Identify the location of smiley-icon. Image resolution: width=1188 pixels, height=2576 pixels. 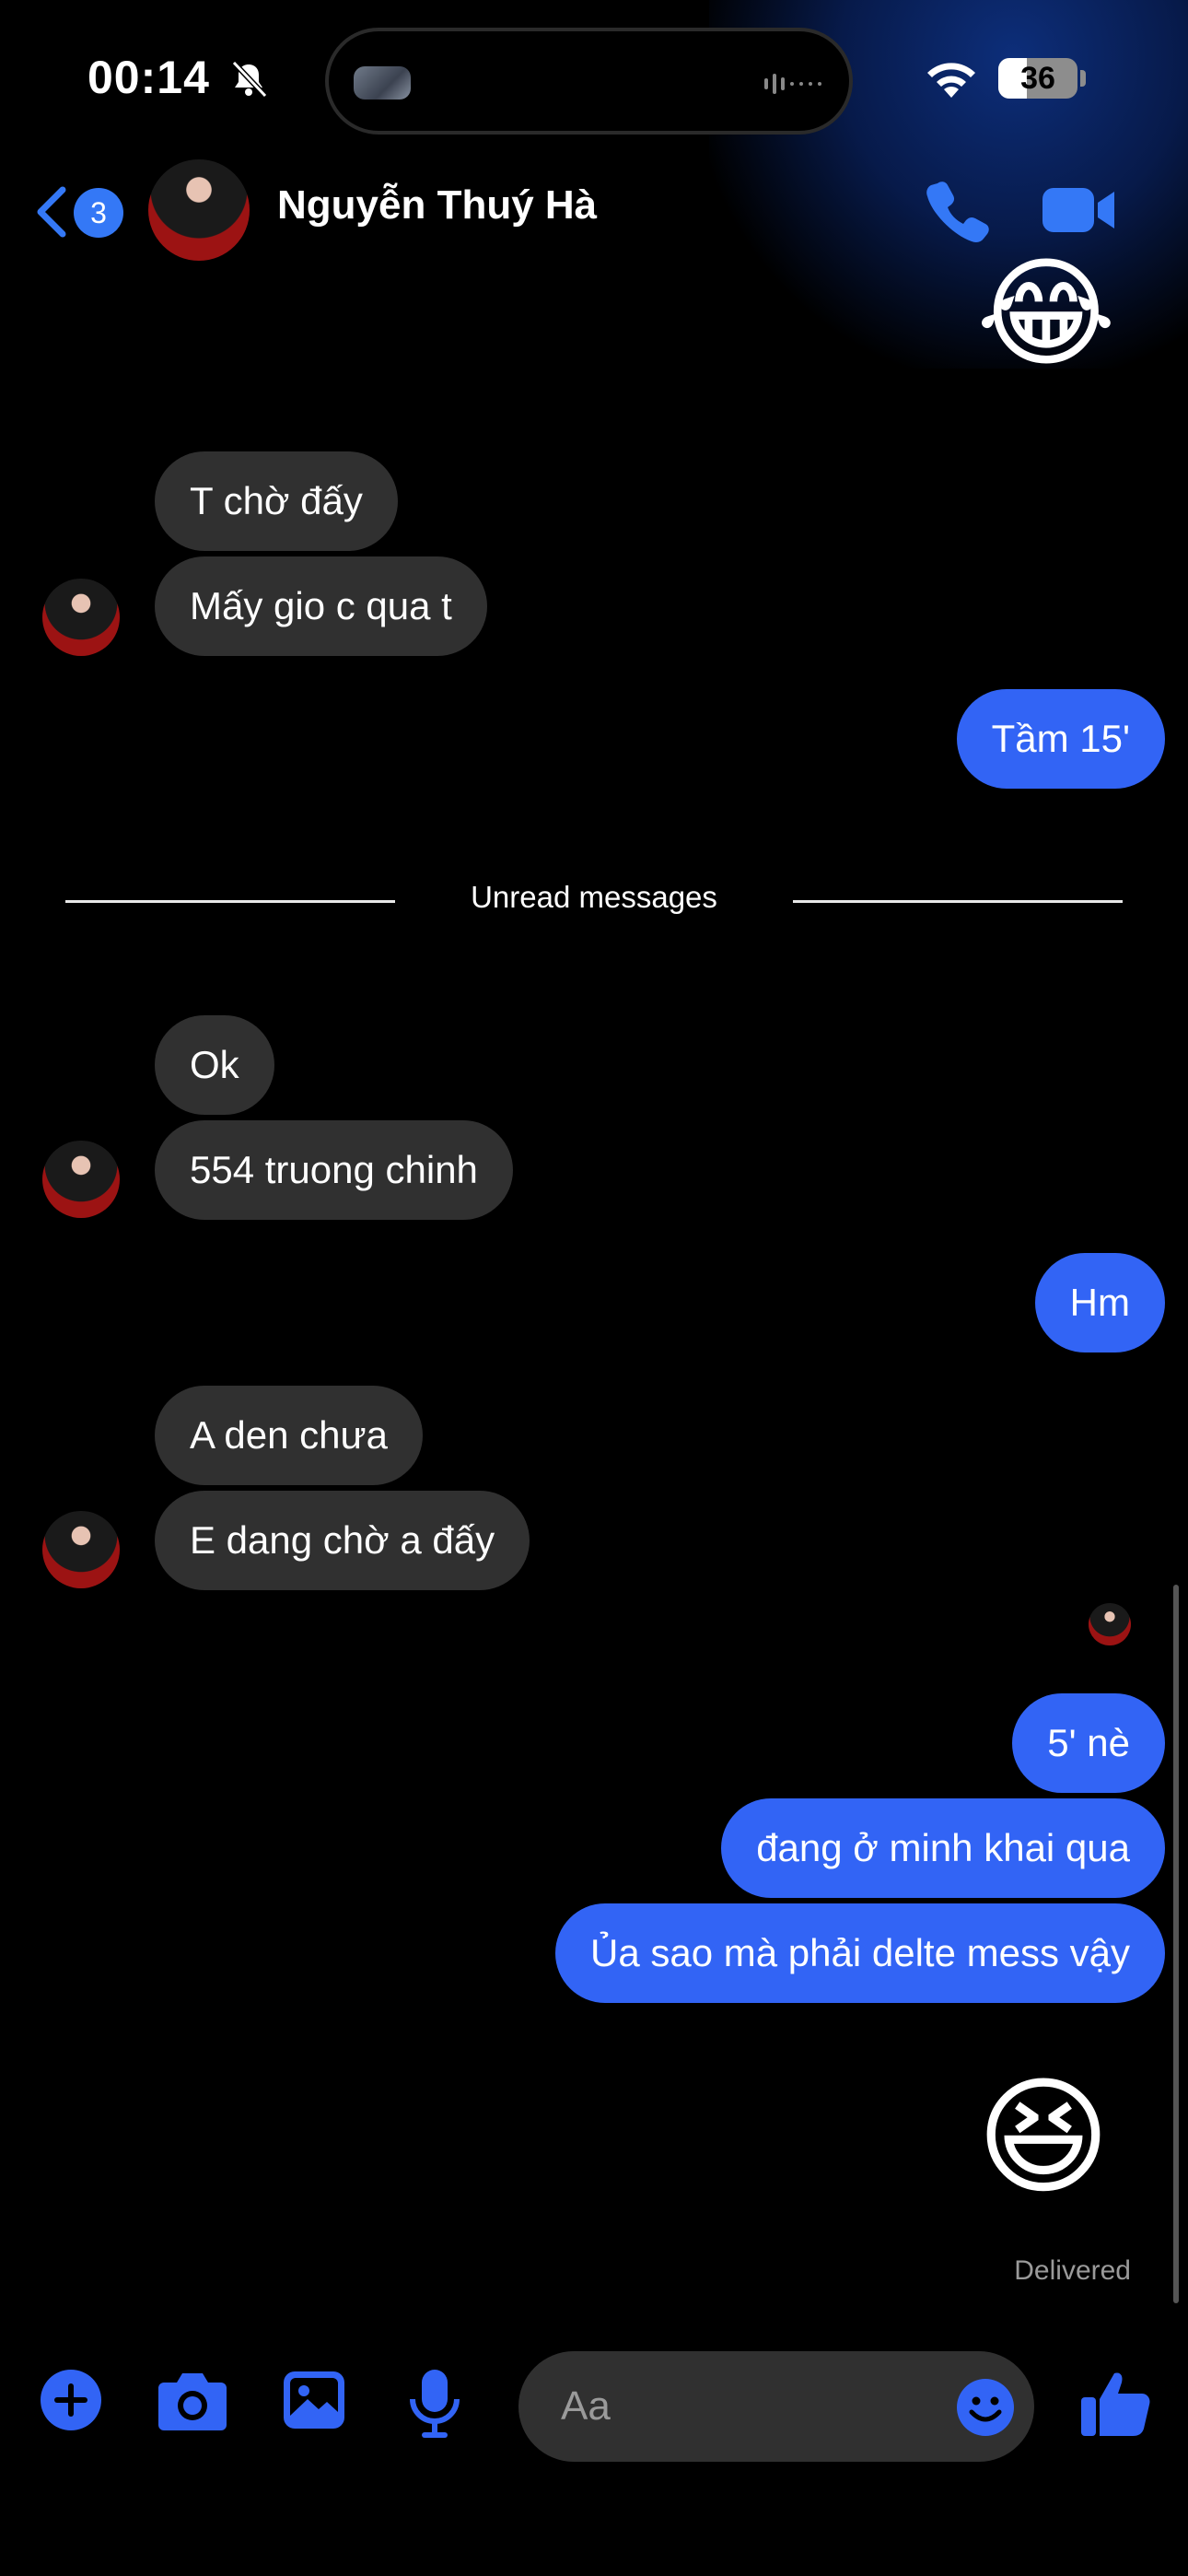
(985, 2407).